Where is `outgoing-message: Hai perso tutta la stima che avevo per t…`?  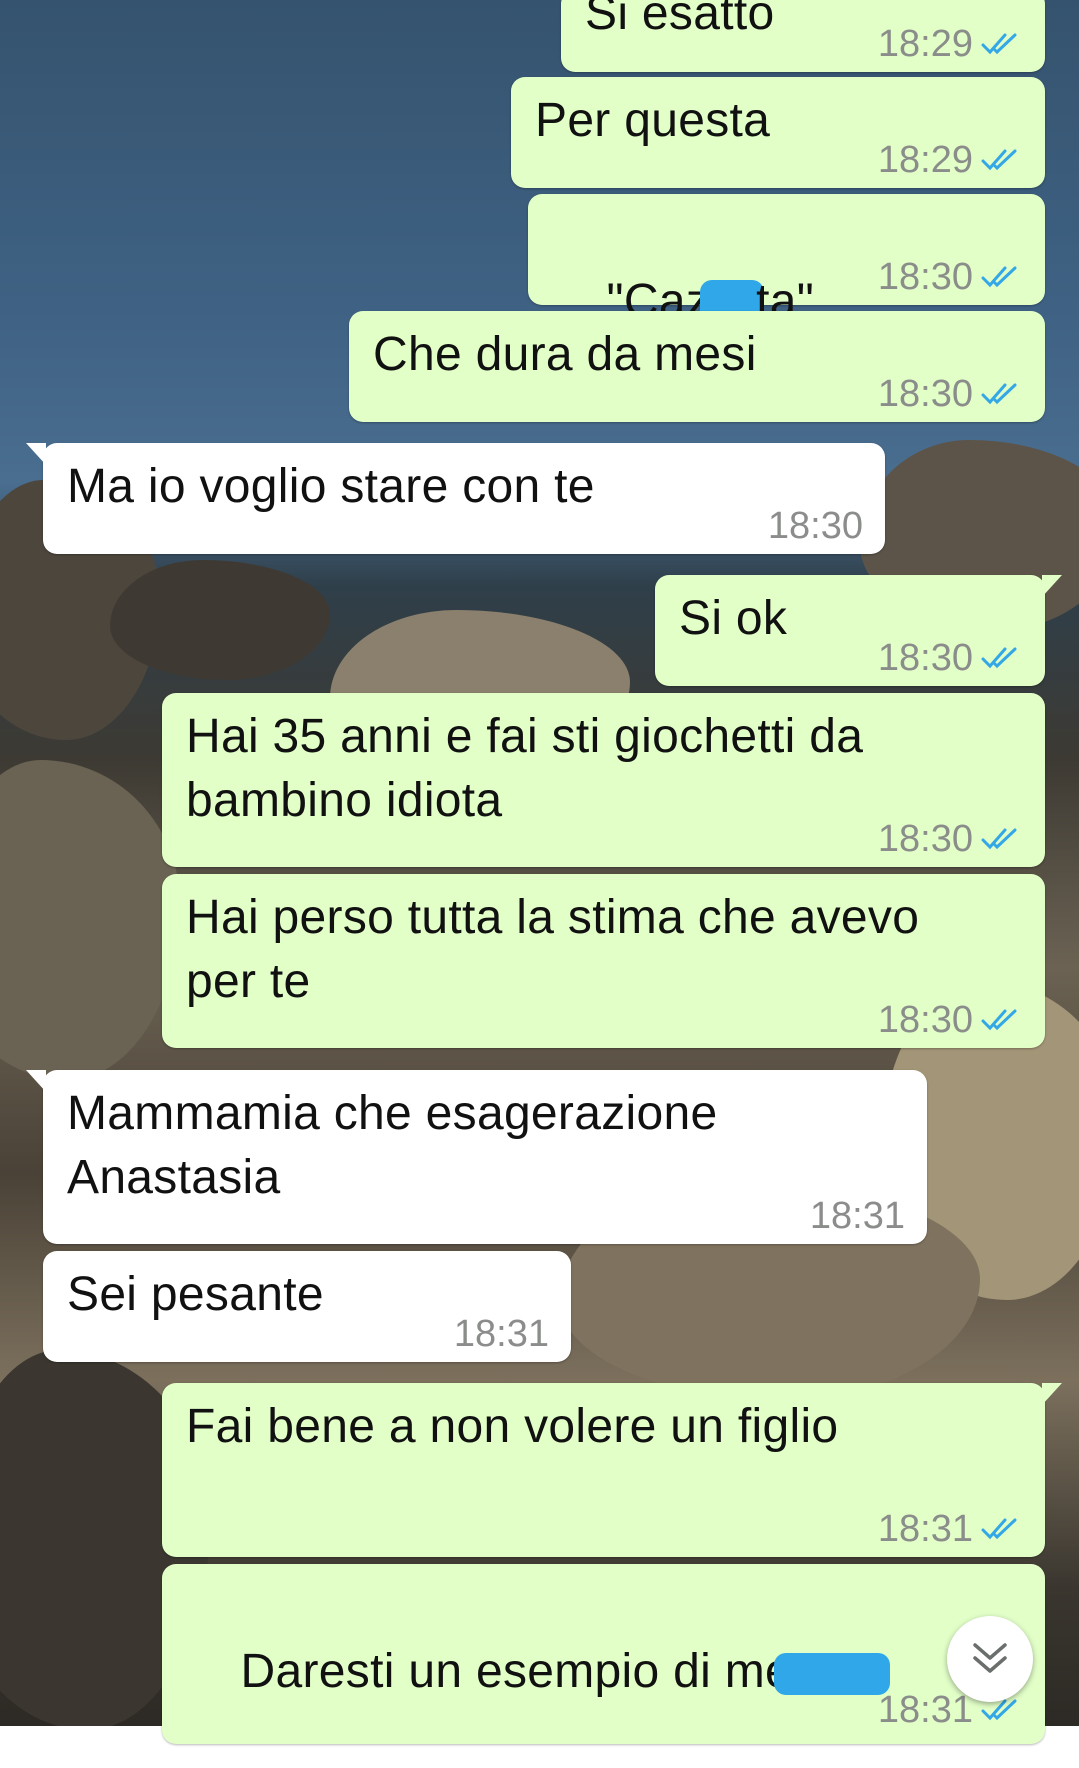 outgoing-message: Hai perso tutta la stima che avevo per t… is located at coordinates (603, 961).